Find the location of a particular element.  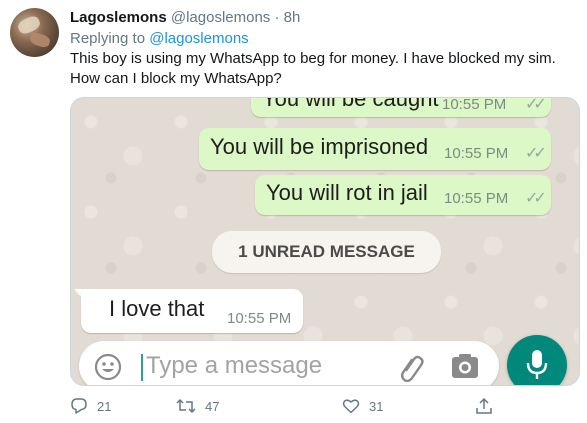

replying-to-line: Replying to @lagoslemons is located at coordinates (159, 39).